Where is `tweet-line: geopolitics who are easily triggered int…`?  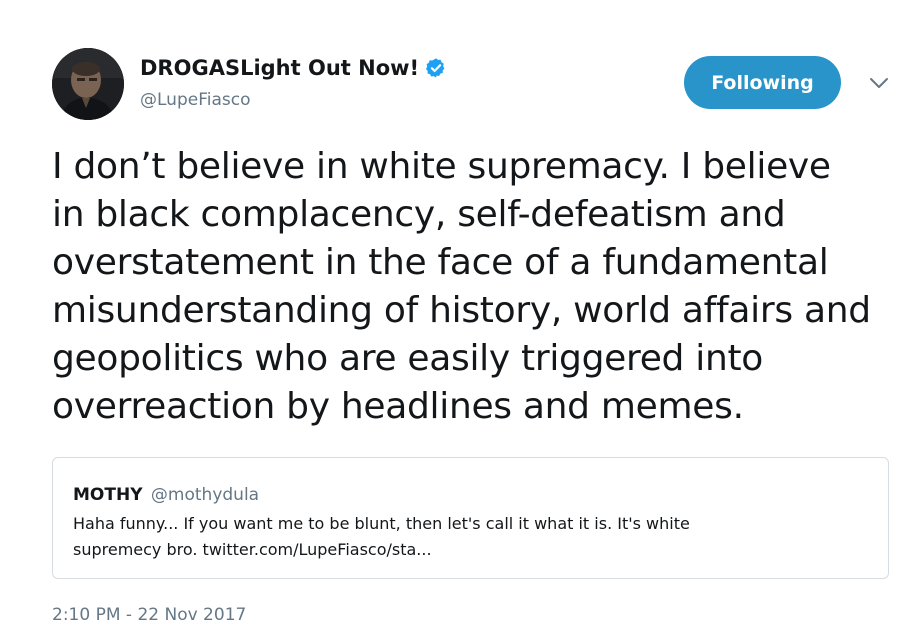
tweet-line: geopolitics who are easily triggered int… is located at coordinates (408, 358).